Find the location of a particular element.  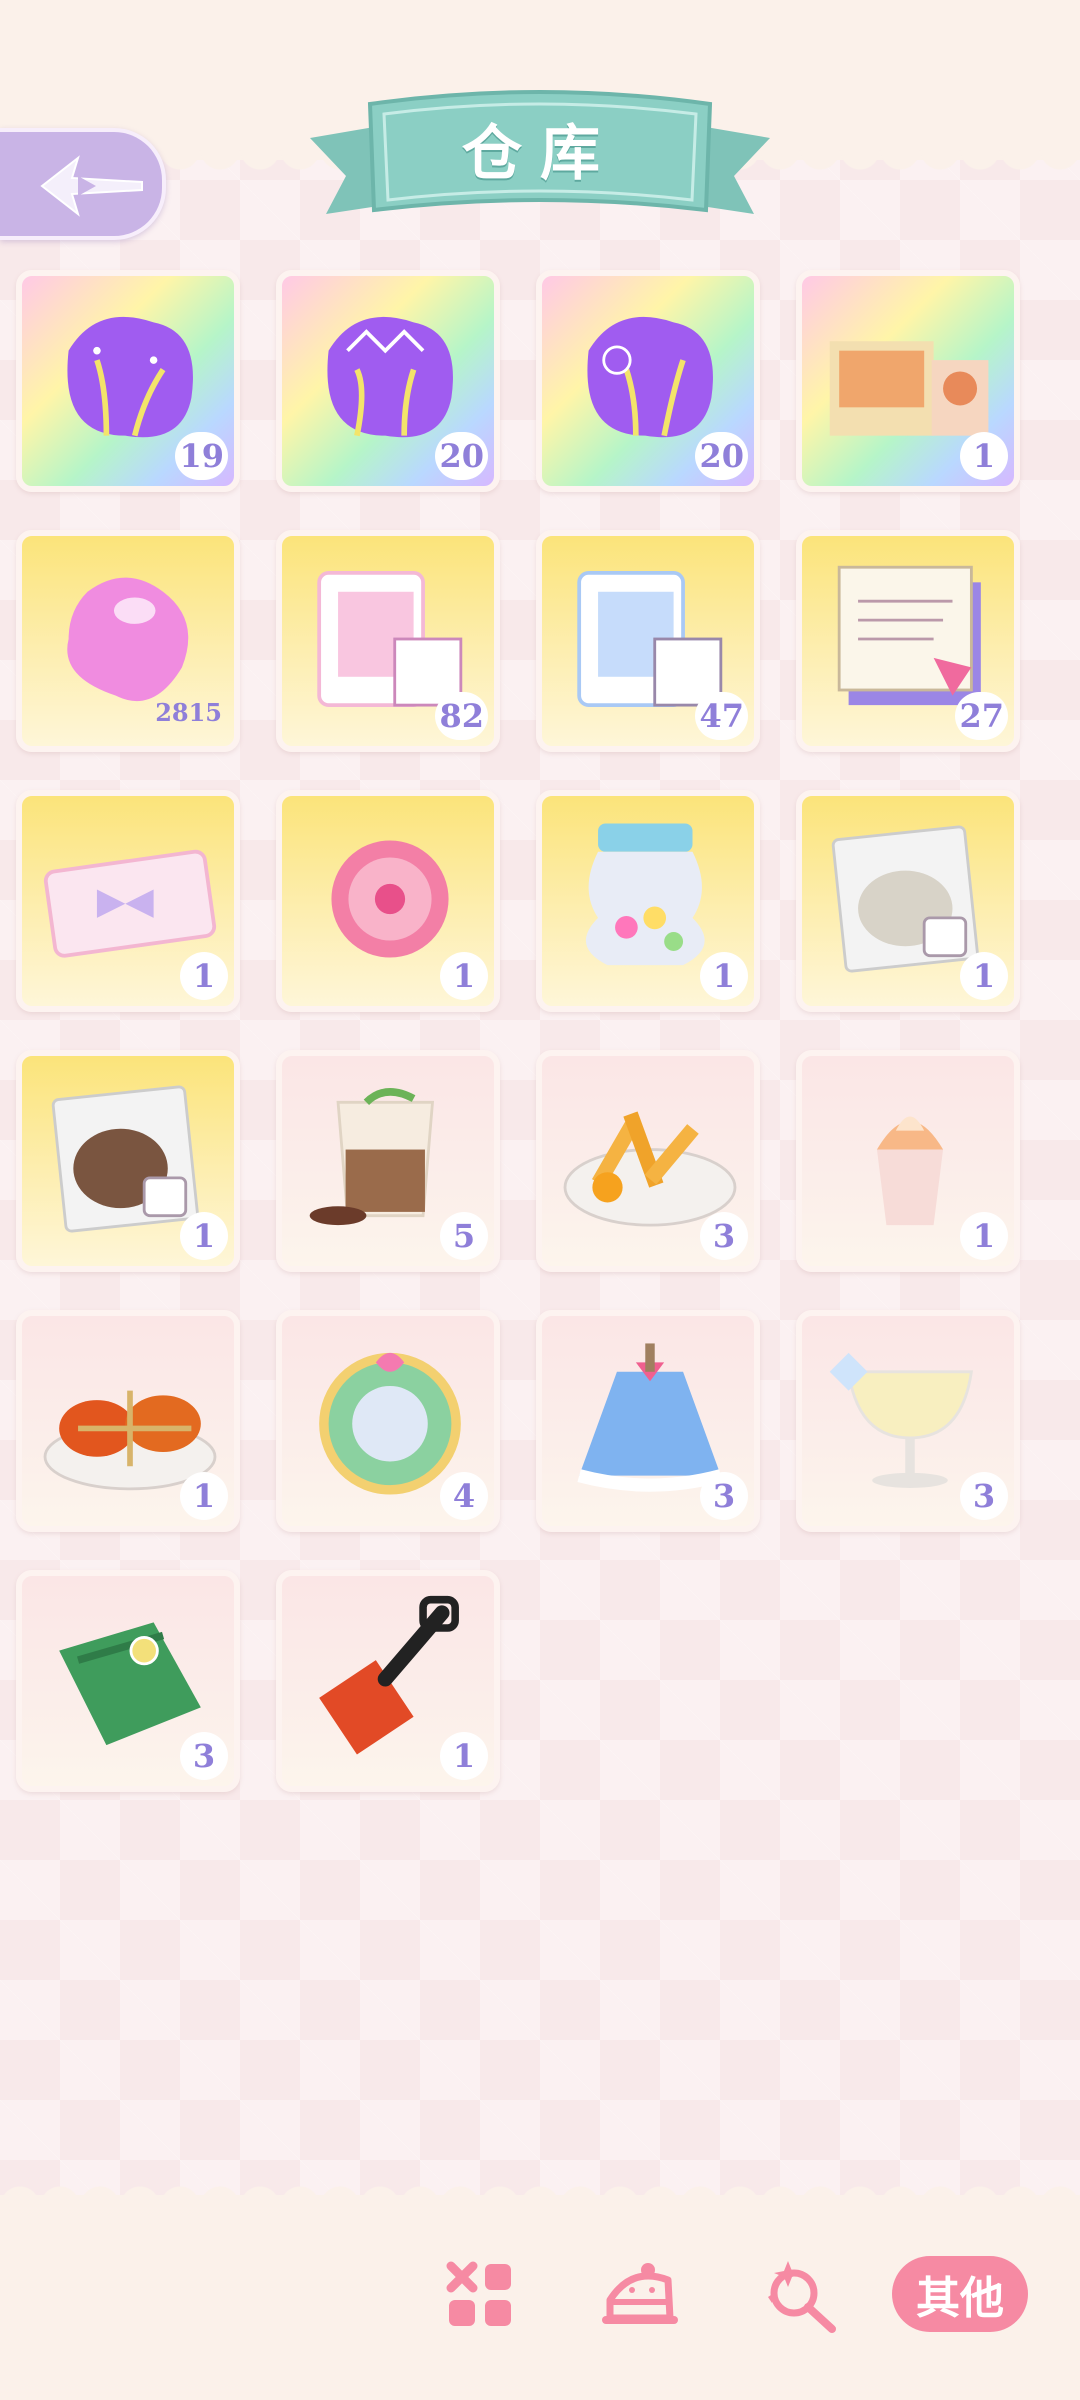

item-count: 19 is located at coordinates (201, 456).